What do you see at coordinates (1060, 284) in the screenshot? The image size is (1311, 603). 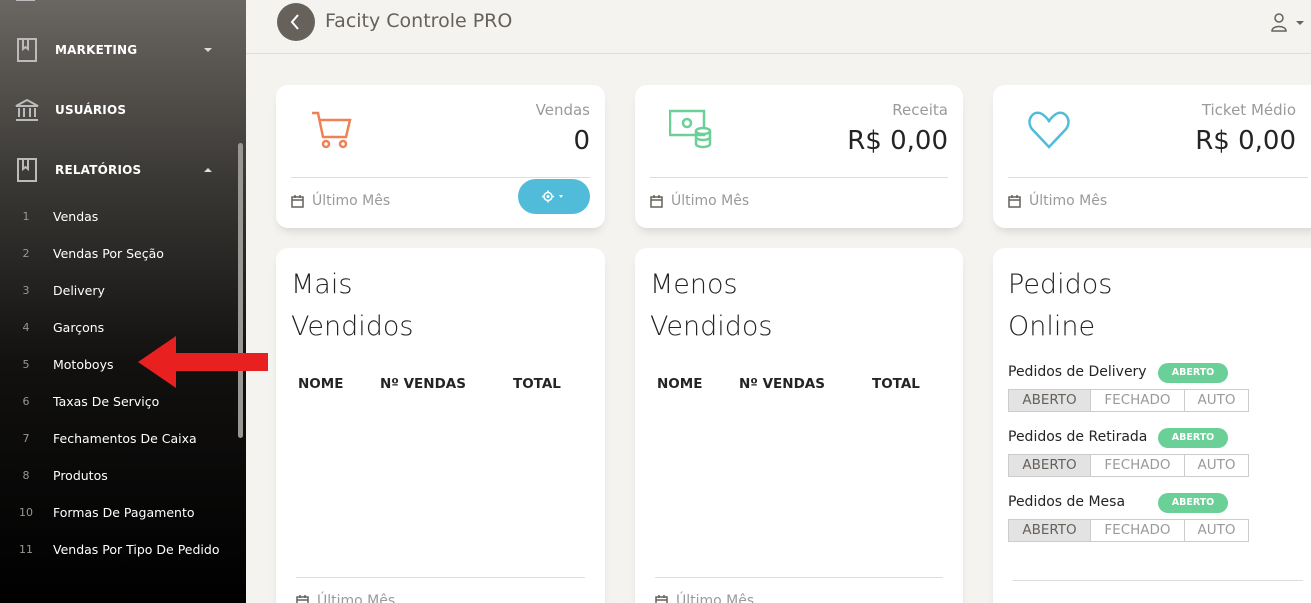 I see `card-title: Pedidos` at bounding box center [1060, 284].